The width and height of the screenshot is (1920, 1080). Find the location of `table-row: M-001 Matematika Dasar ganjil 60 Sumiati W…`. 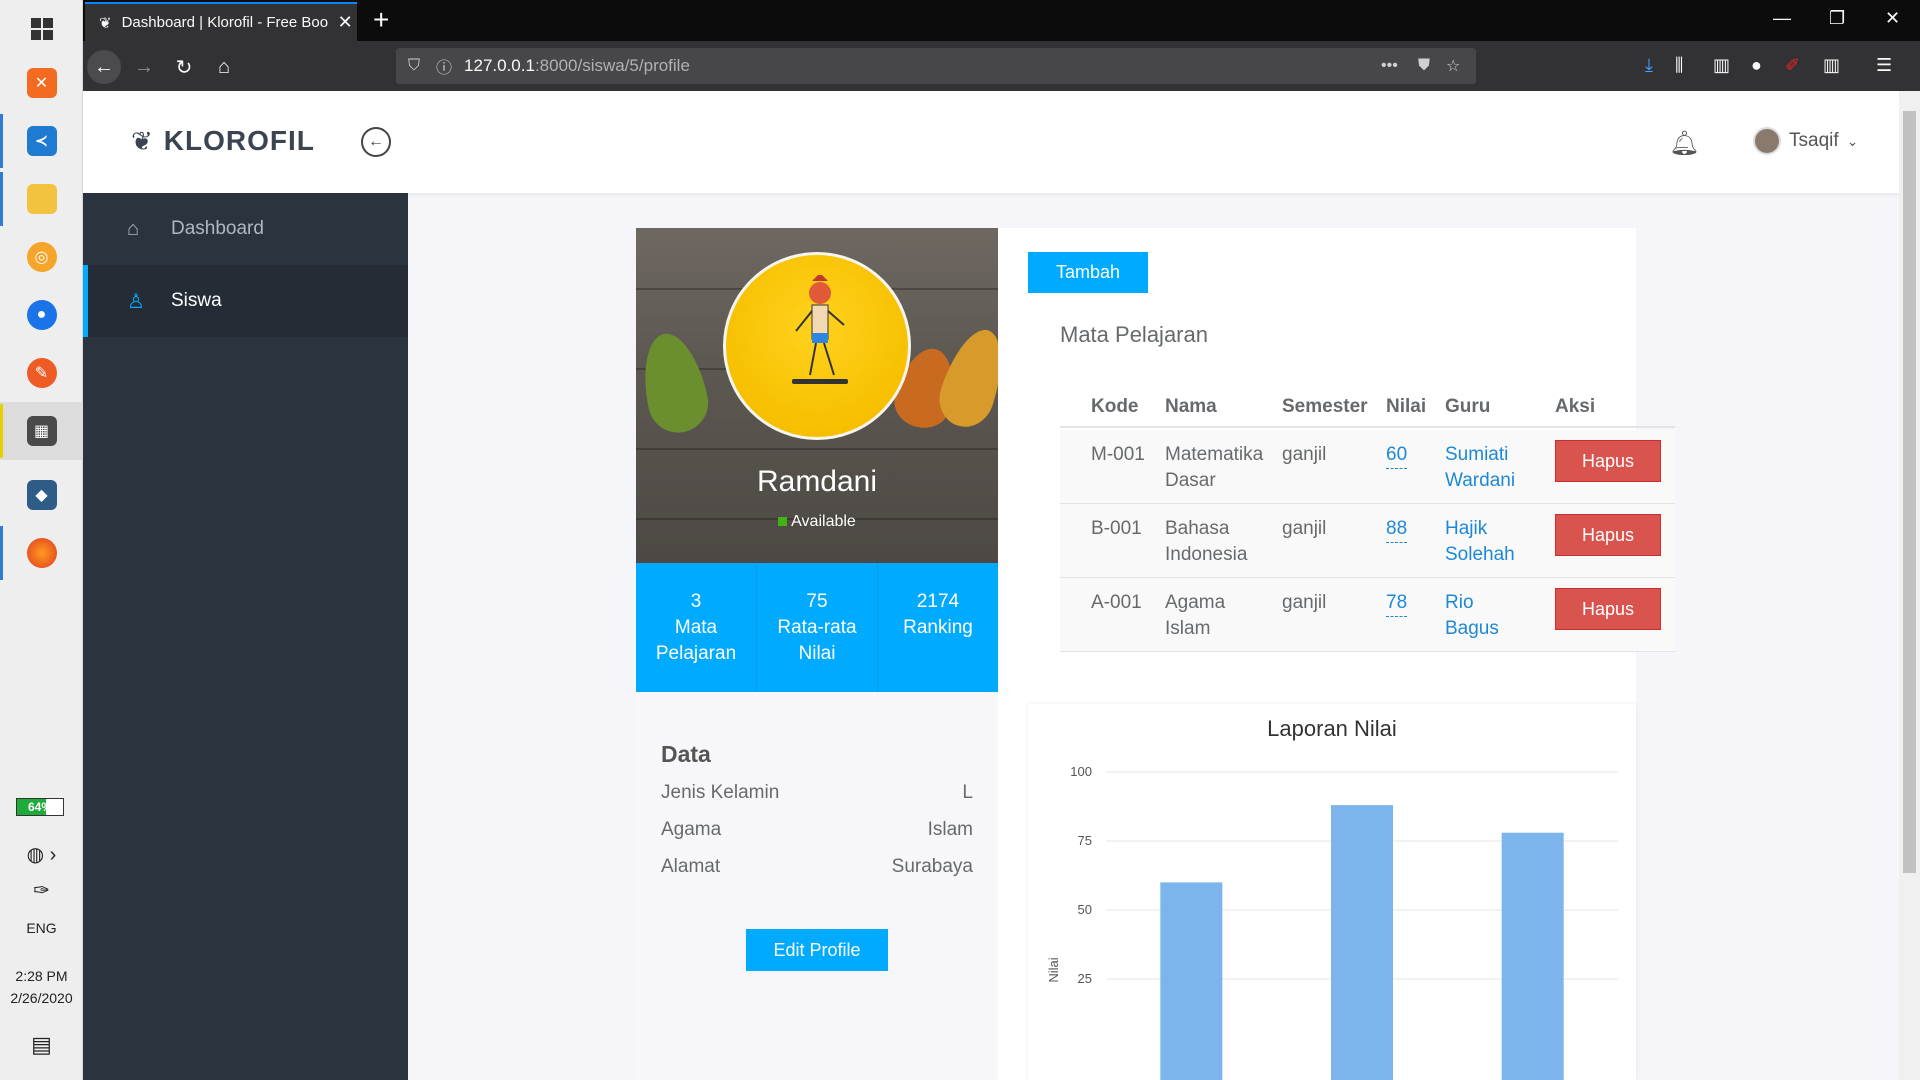

table-row: M-001 Matematika Dasar ganjil 60 Sumiati W… is located at coordinates (1367, 467).